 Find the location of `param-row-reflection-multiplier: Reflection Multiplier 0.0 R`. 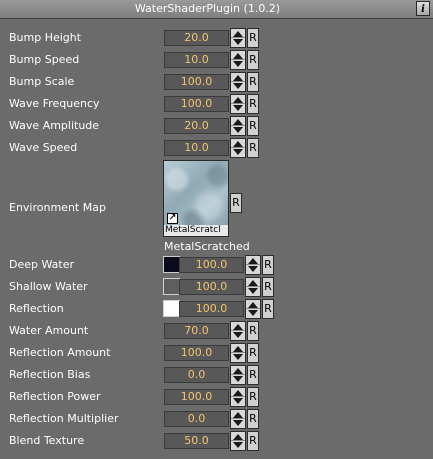

param-row-reflection-multiplier: Reflection Multiplier 0.0 R is located at coordinates (216, 419).